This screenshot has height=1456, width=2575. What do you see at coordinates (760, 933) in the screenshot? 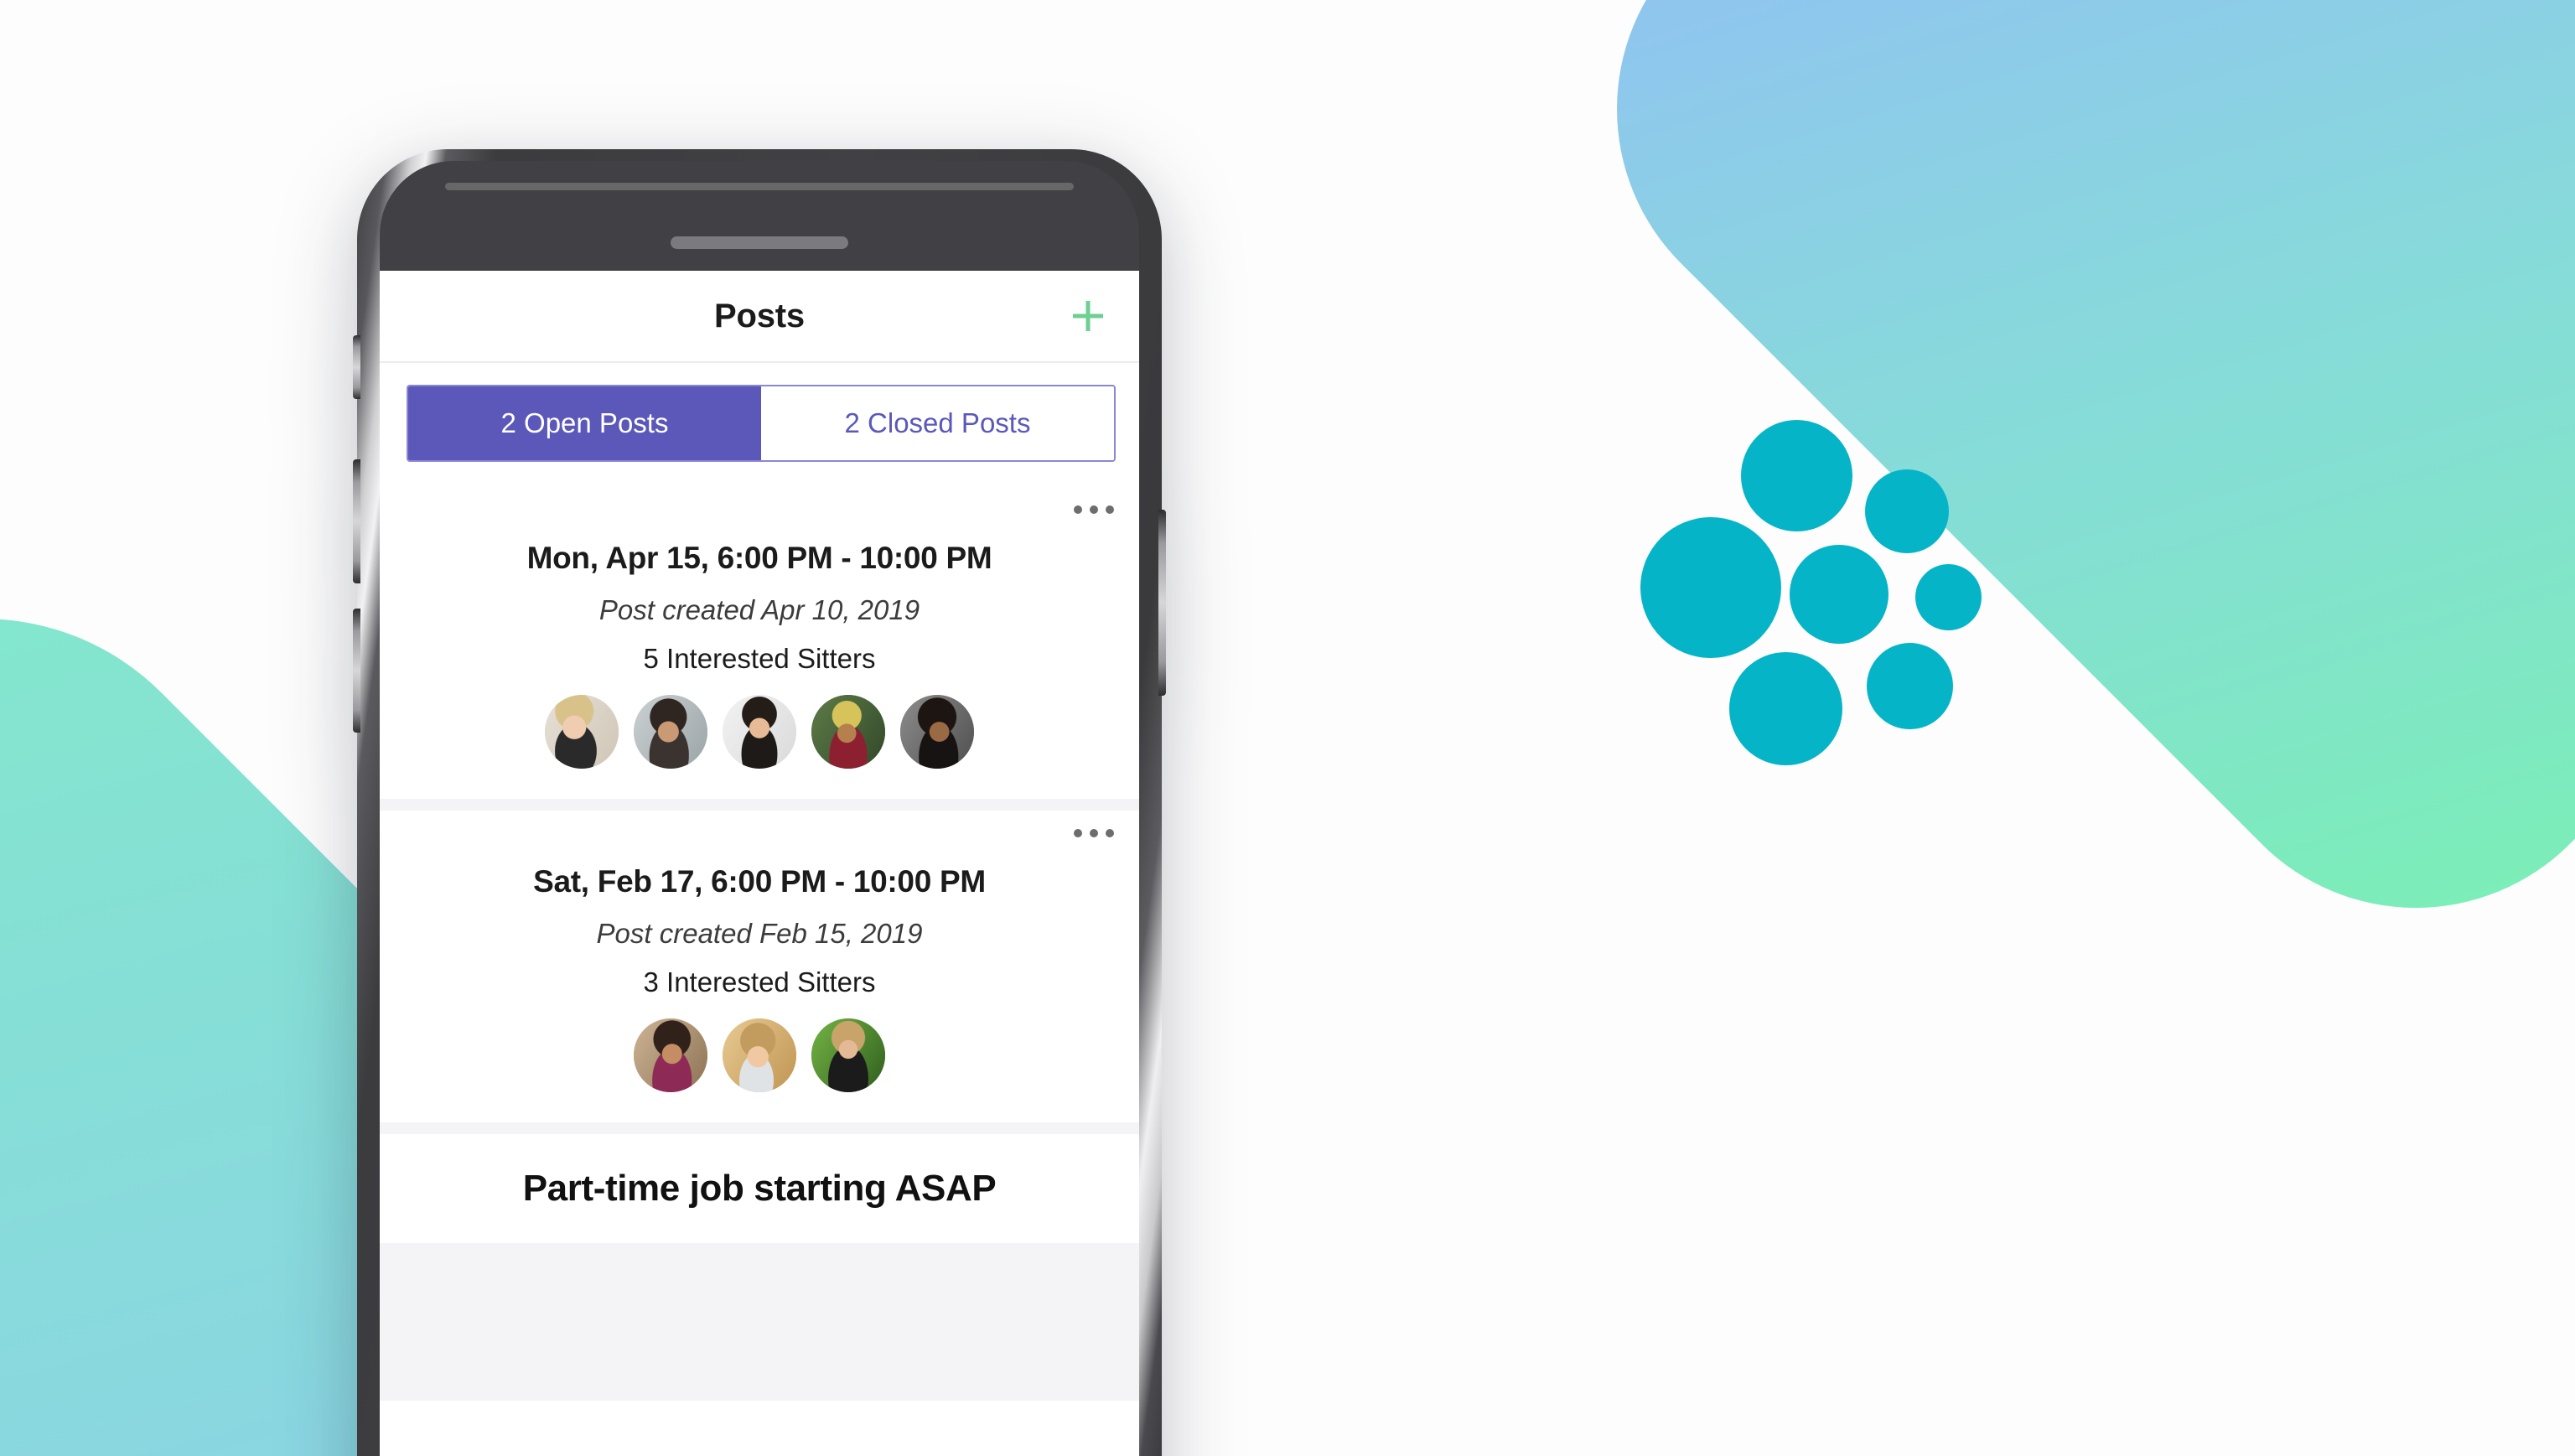
I see `post-created-date: Post created Feb 15, 2019` at bounding box center [760, 933].